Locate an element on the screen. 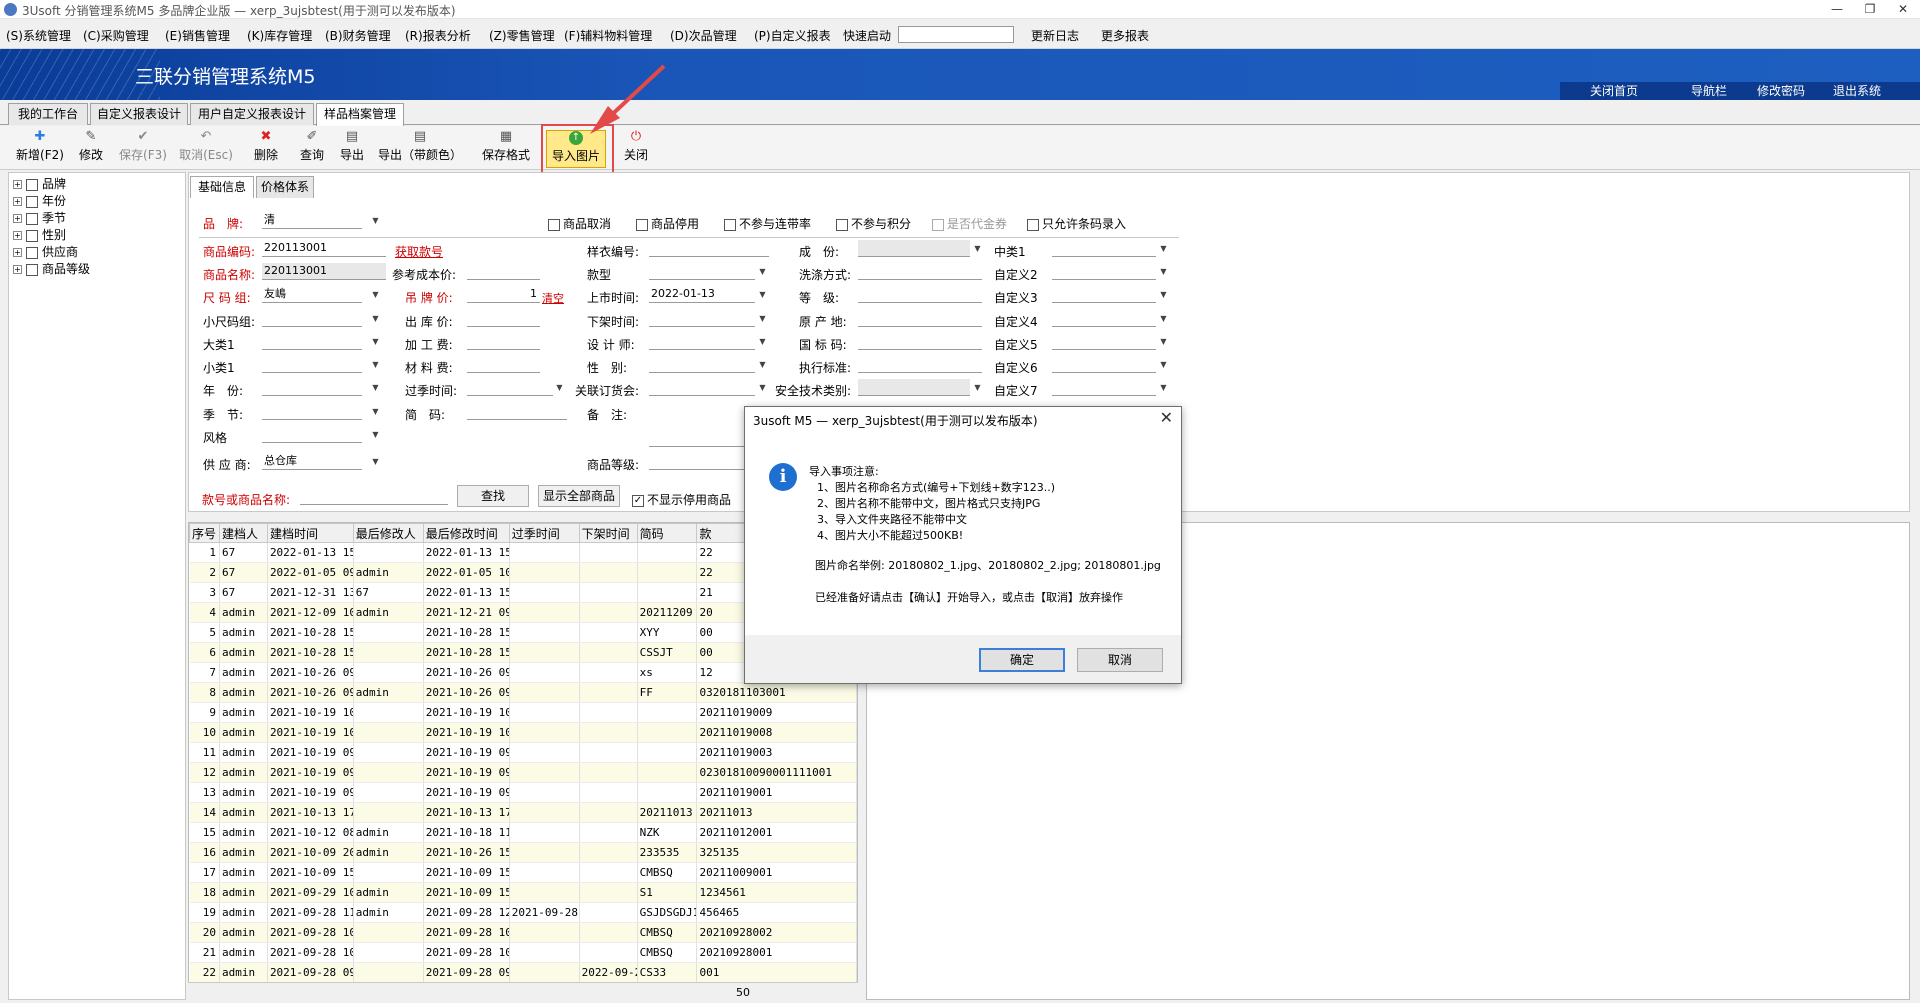 The image size is (1920, 1003). tag-price-field: 1 is located at coordinates (503, 294).